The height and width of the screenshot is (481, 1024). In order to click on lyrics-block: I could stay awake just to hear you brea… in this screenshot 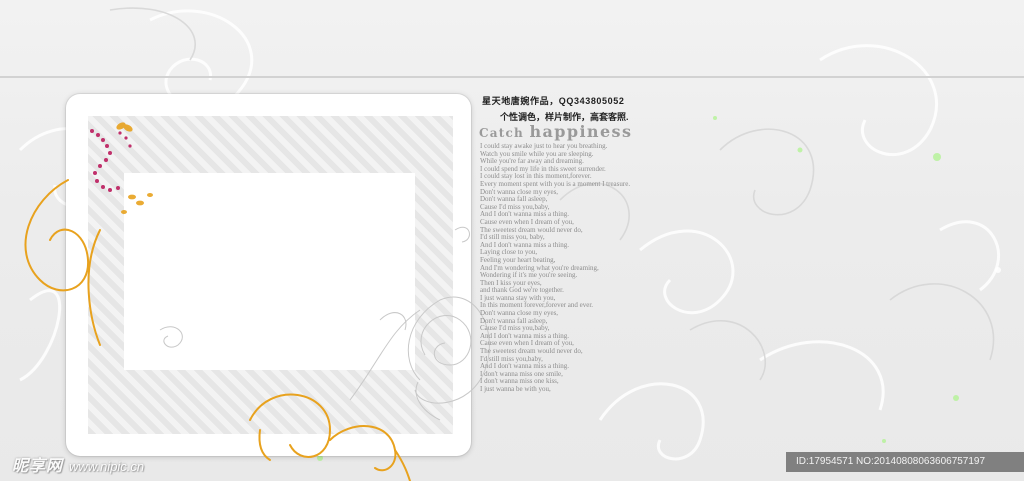, I will do `click(555, 268)`.